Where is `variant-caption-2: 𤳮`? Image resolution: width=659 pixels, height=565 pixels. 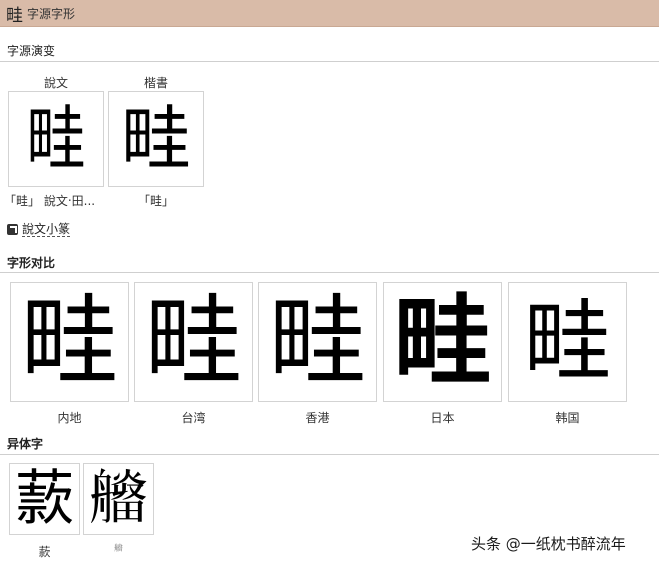
variant-caption-2: 𤳮 is located at coordinates (118, 549).